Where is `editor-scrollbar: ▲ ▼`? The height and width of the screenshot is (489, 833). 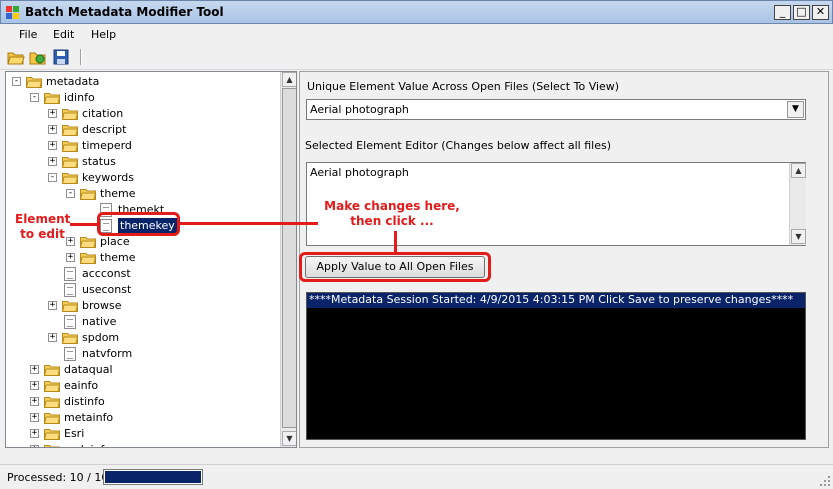 editor-scrollbar: ▲ ▼ is located at coordinates (797, 204).